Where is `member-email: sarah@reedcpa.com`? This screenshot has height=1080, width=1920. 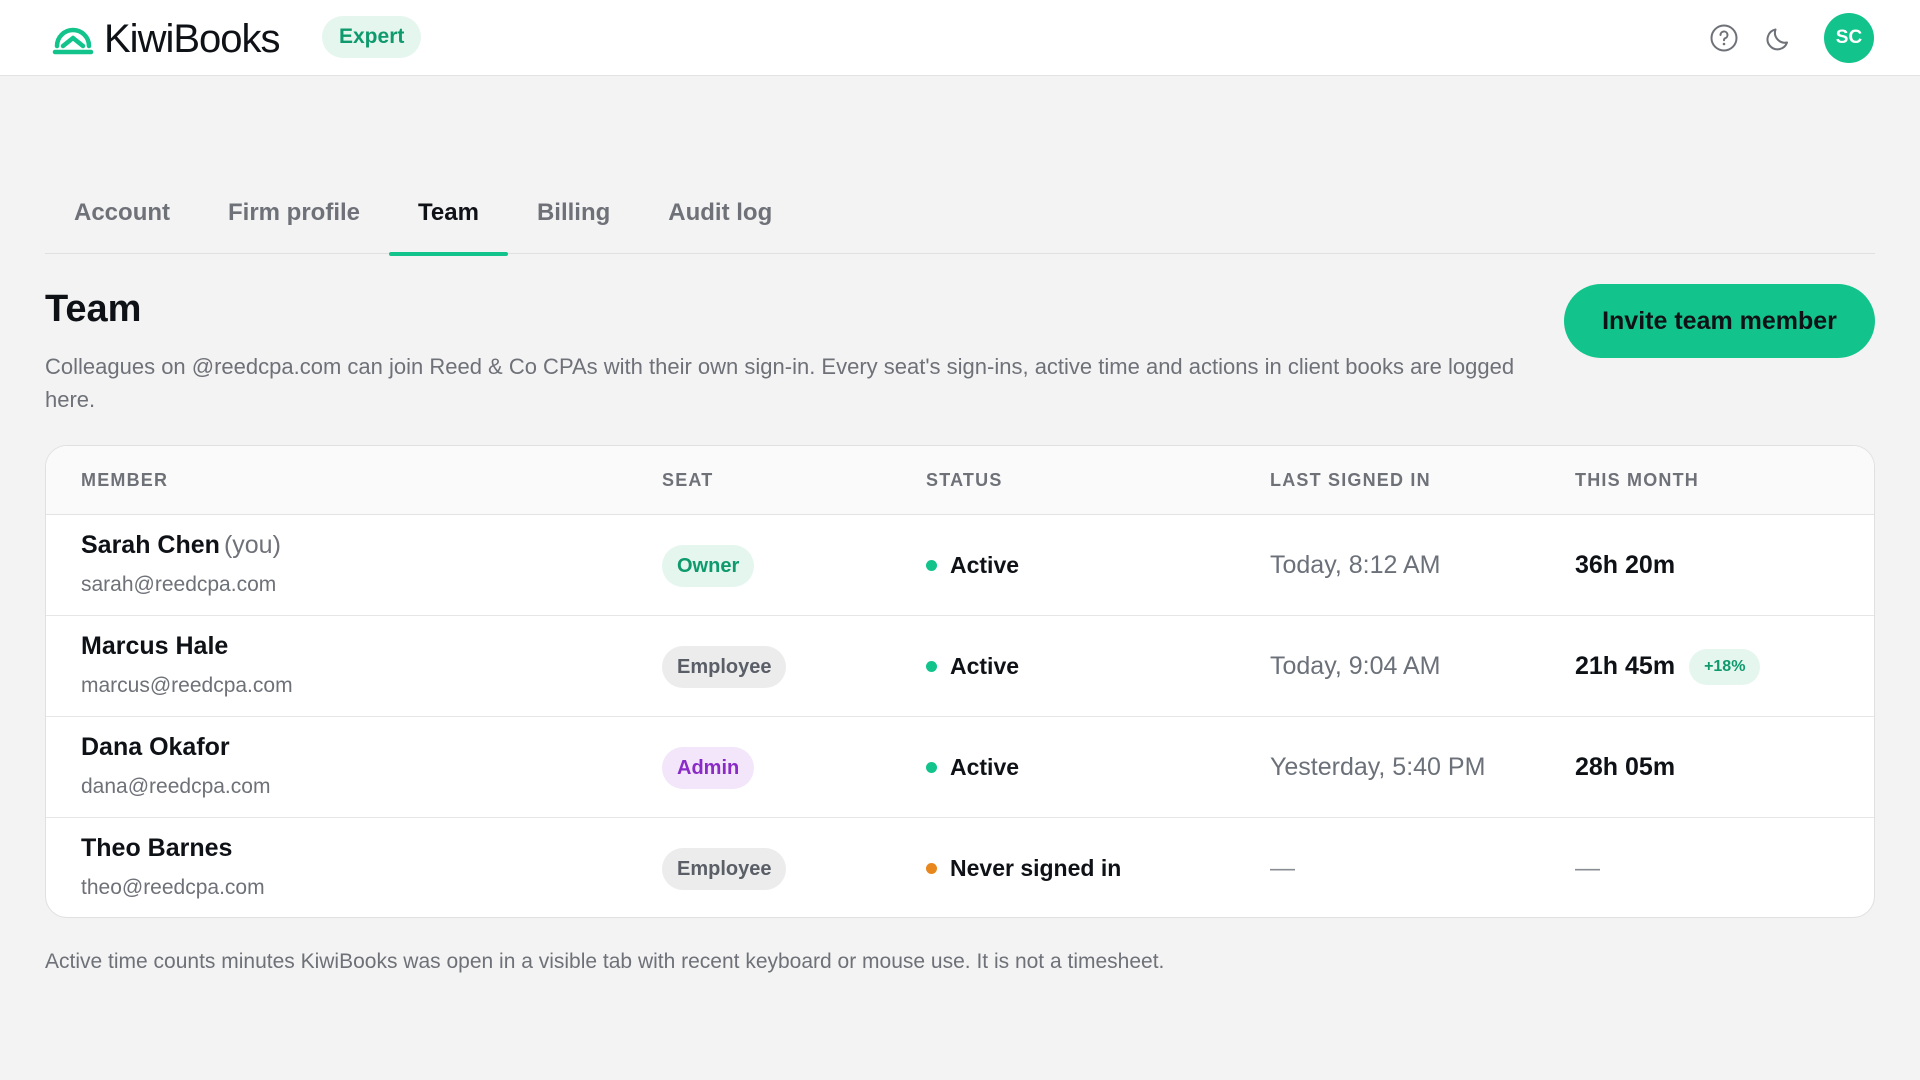 member-email: sarah@reedcpa.com is located at coordinates (179, 584).